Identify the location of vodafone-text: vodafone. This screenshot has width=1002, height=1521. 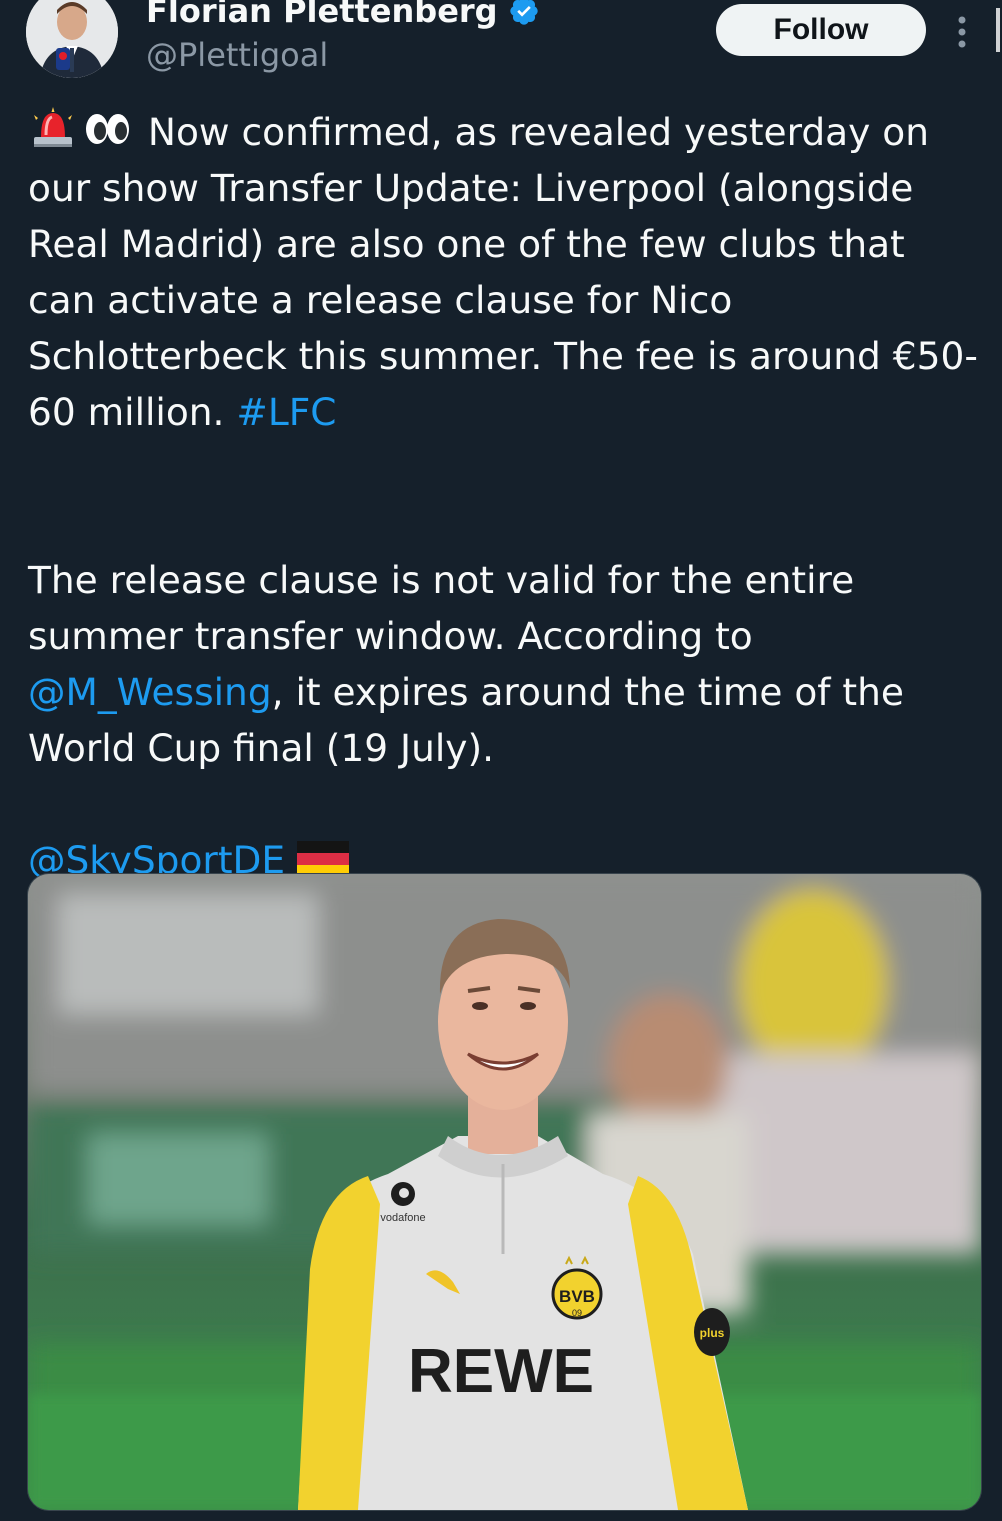
(402, 1218).